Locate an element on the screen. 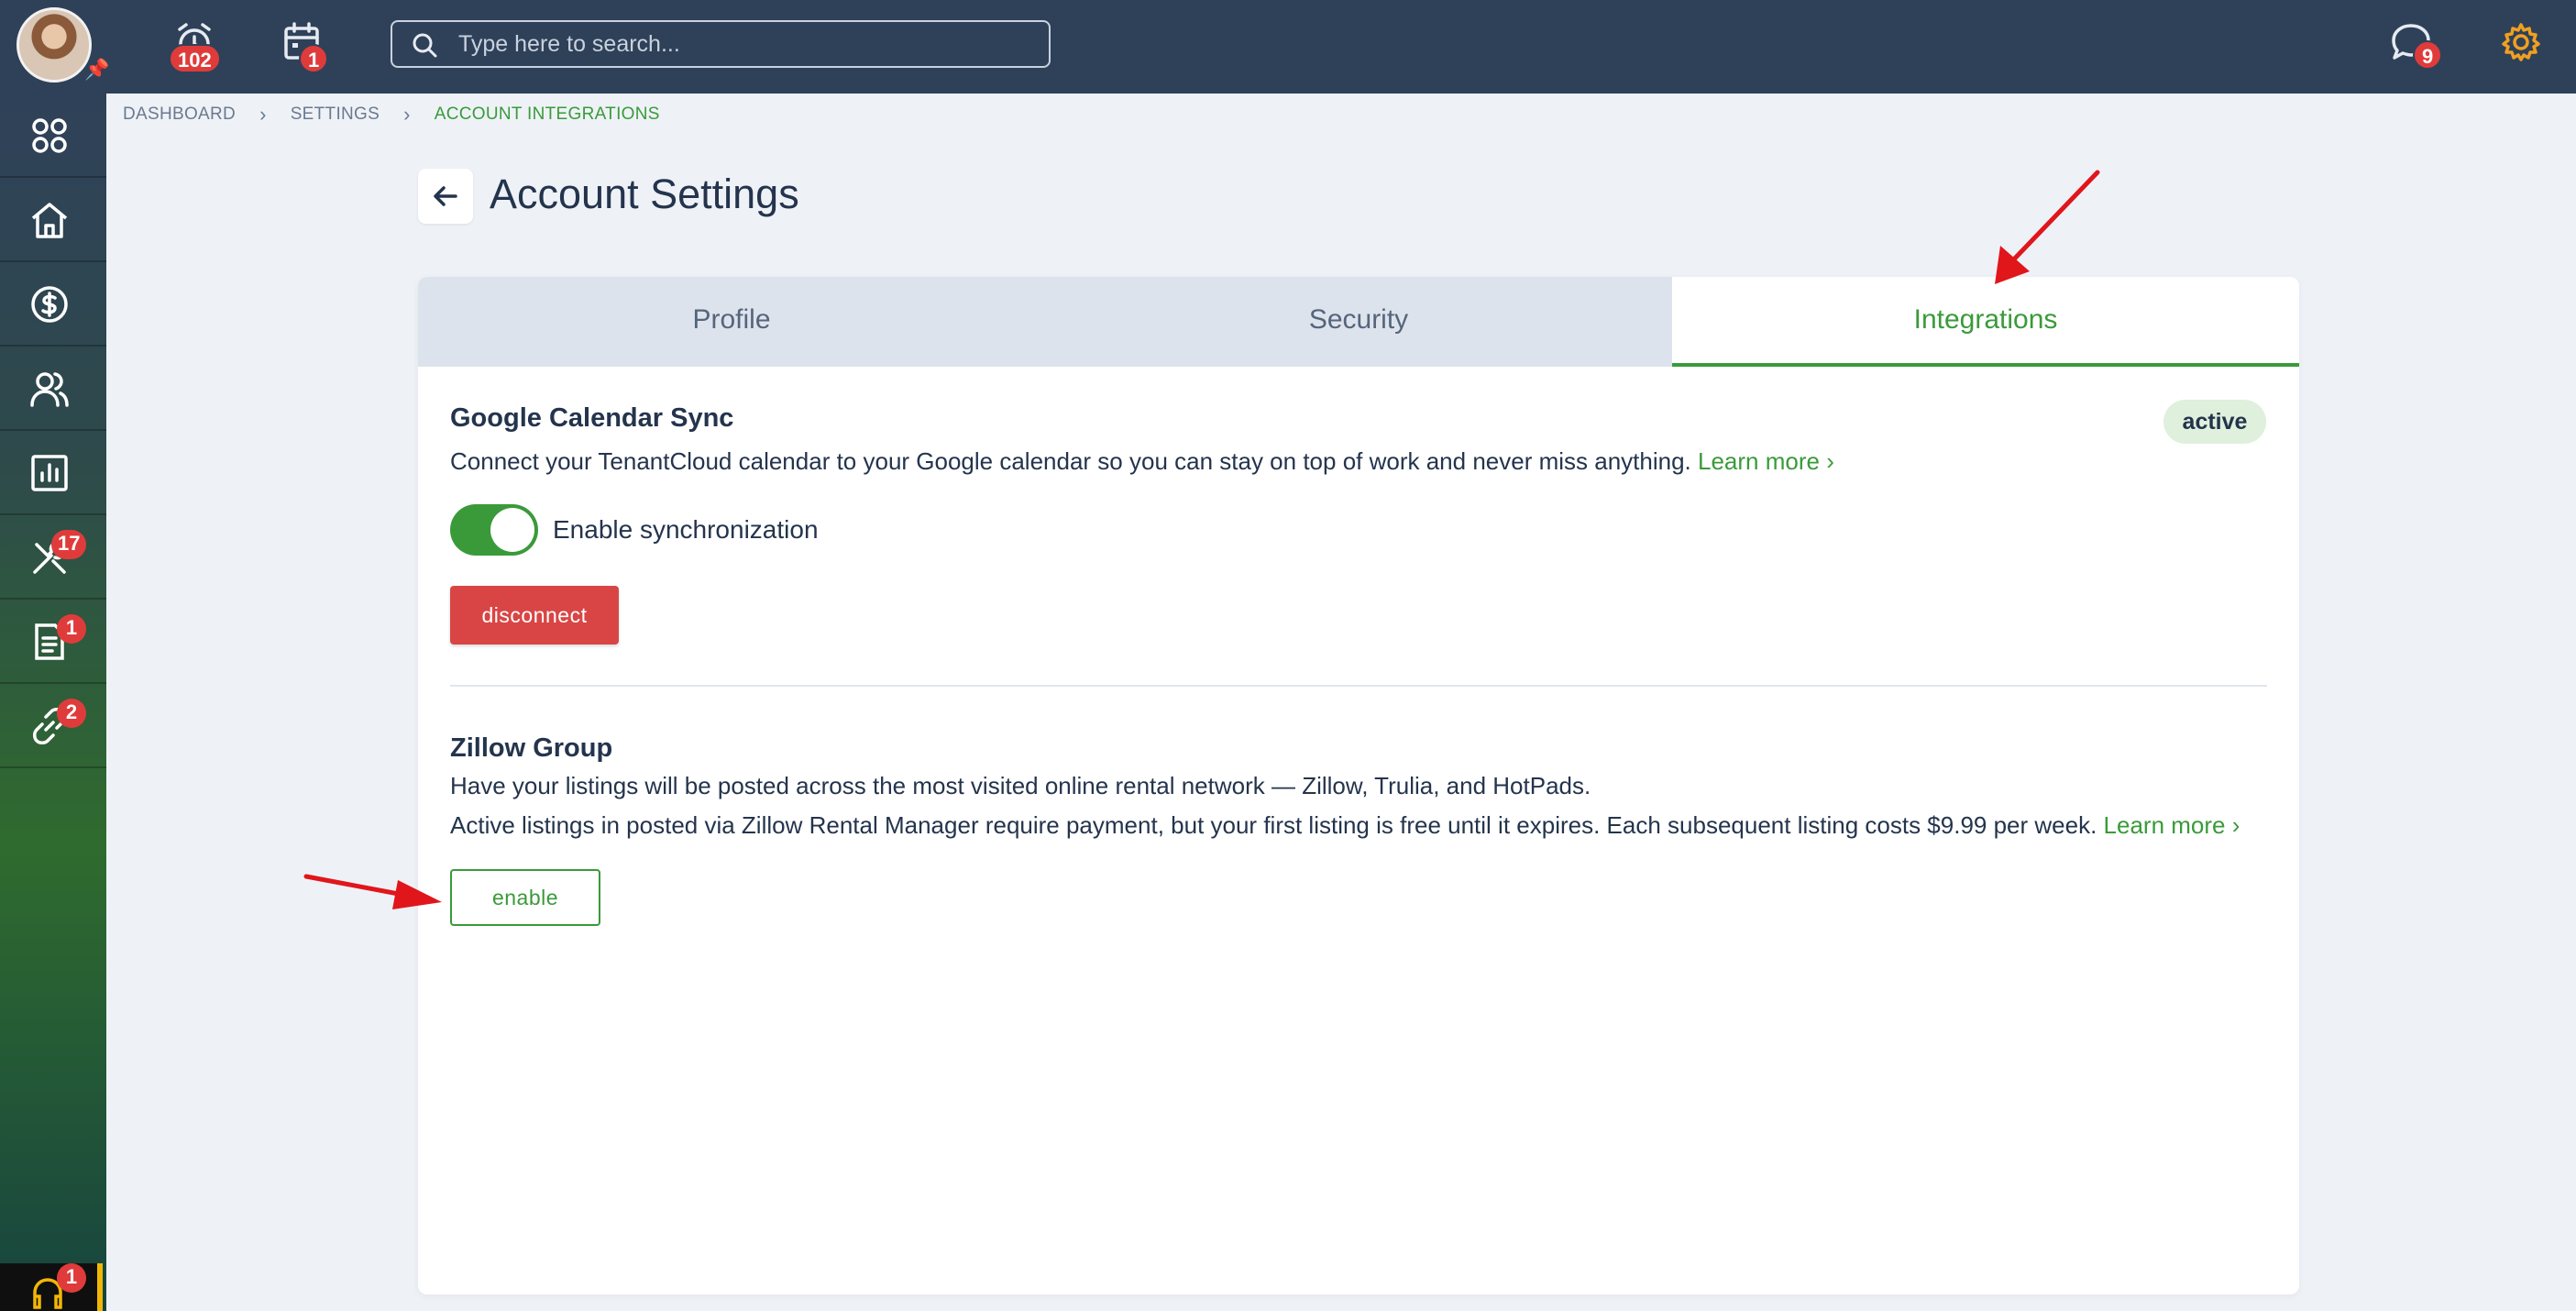  tab-security: Security is located at coordinates (1359, 322).